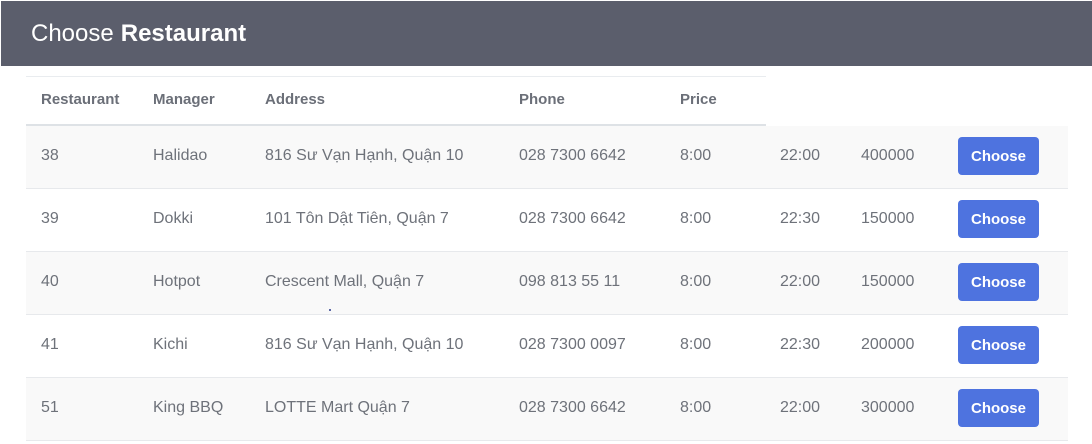 Image resolution: width=1092 pixels, height=444 pixels. What do you see at coordinates (295, 99) in the screenshot?
I see `column-header-address: Address` at bounding box center [295, 99].